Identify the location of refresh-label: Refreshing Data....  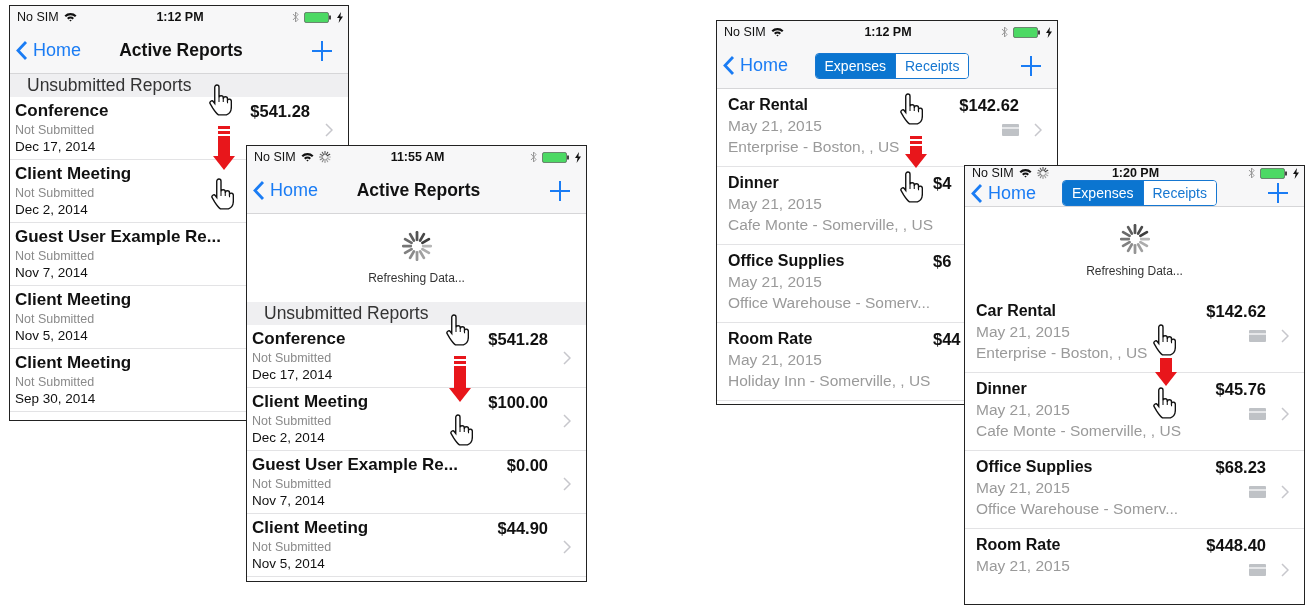
(1134, 271).